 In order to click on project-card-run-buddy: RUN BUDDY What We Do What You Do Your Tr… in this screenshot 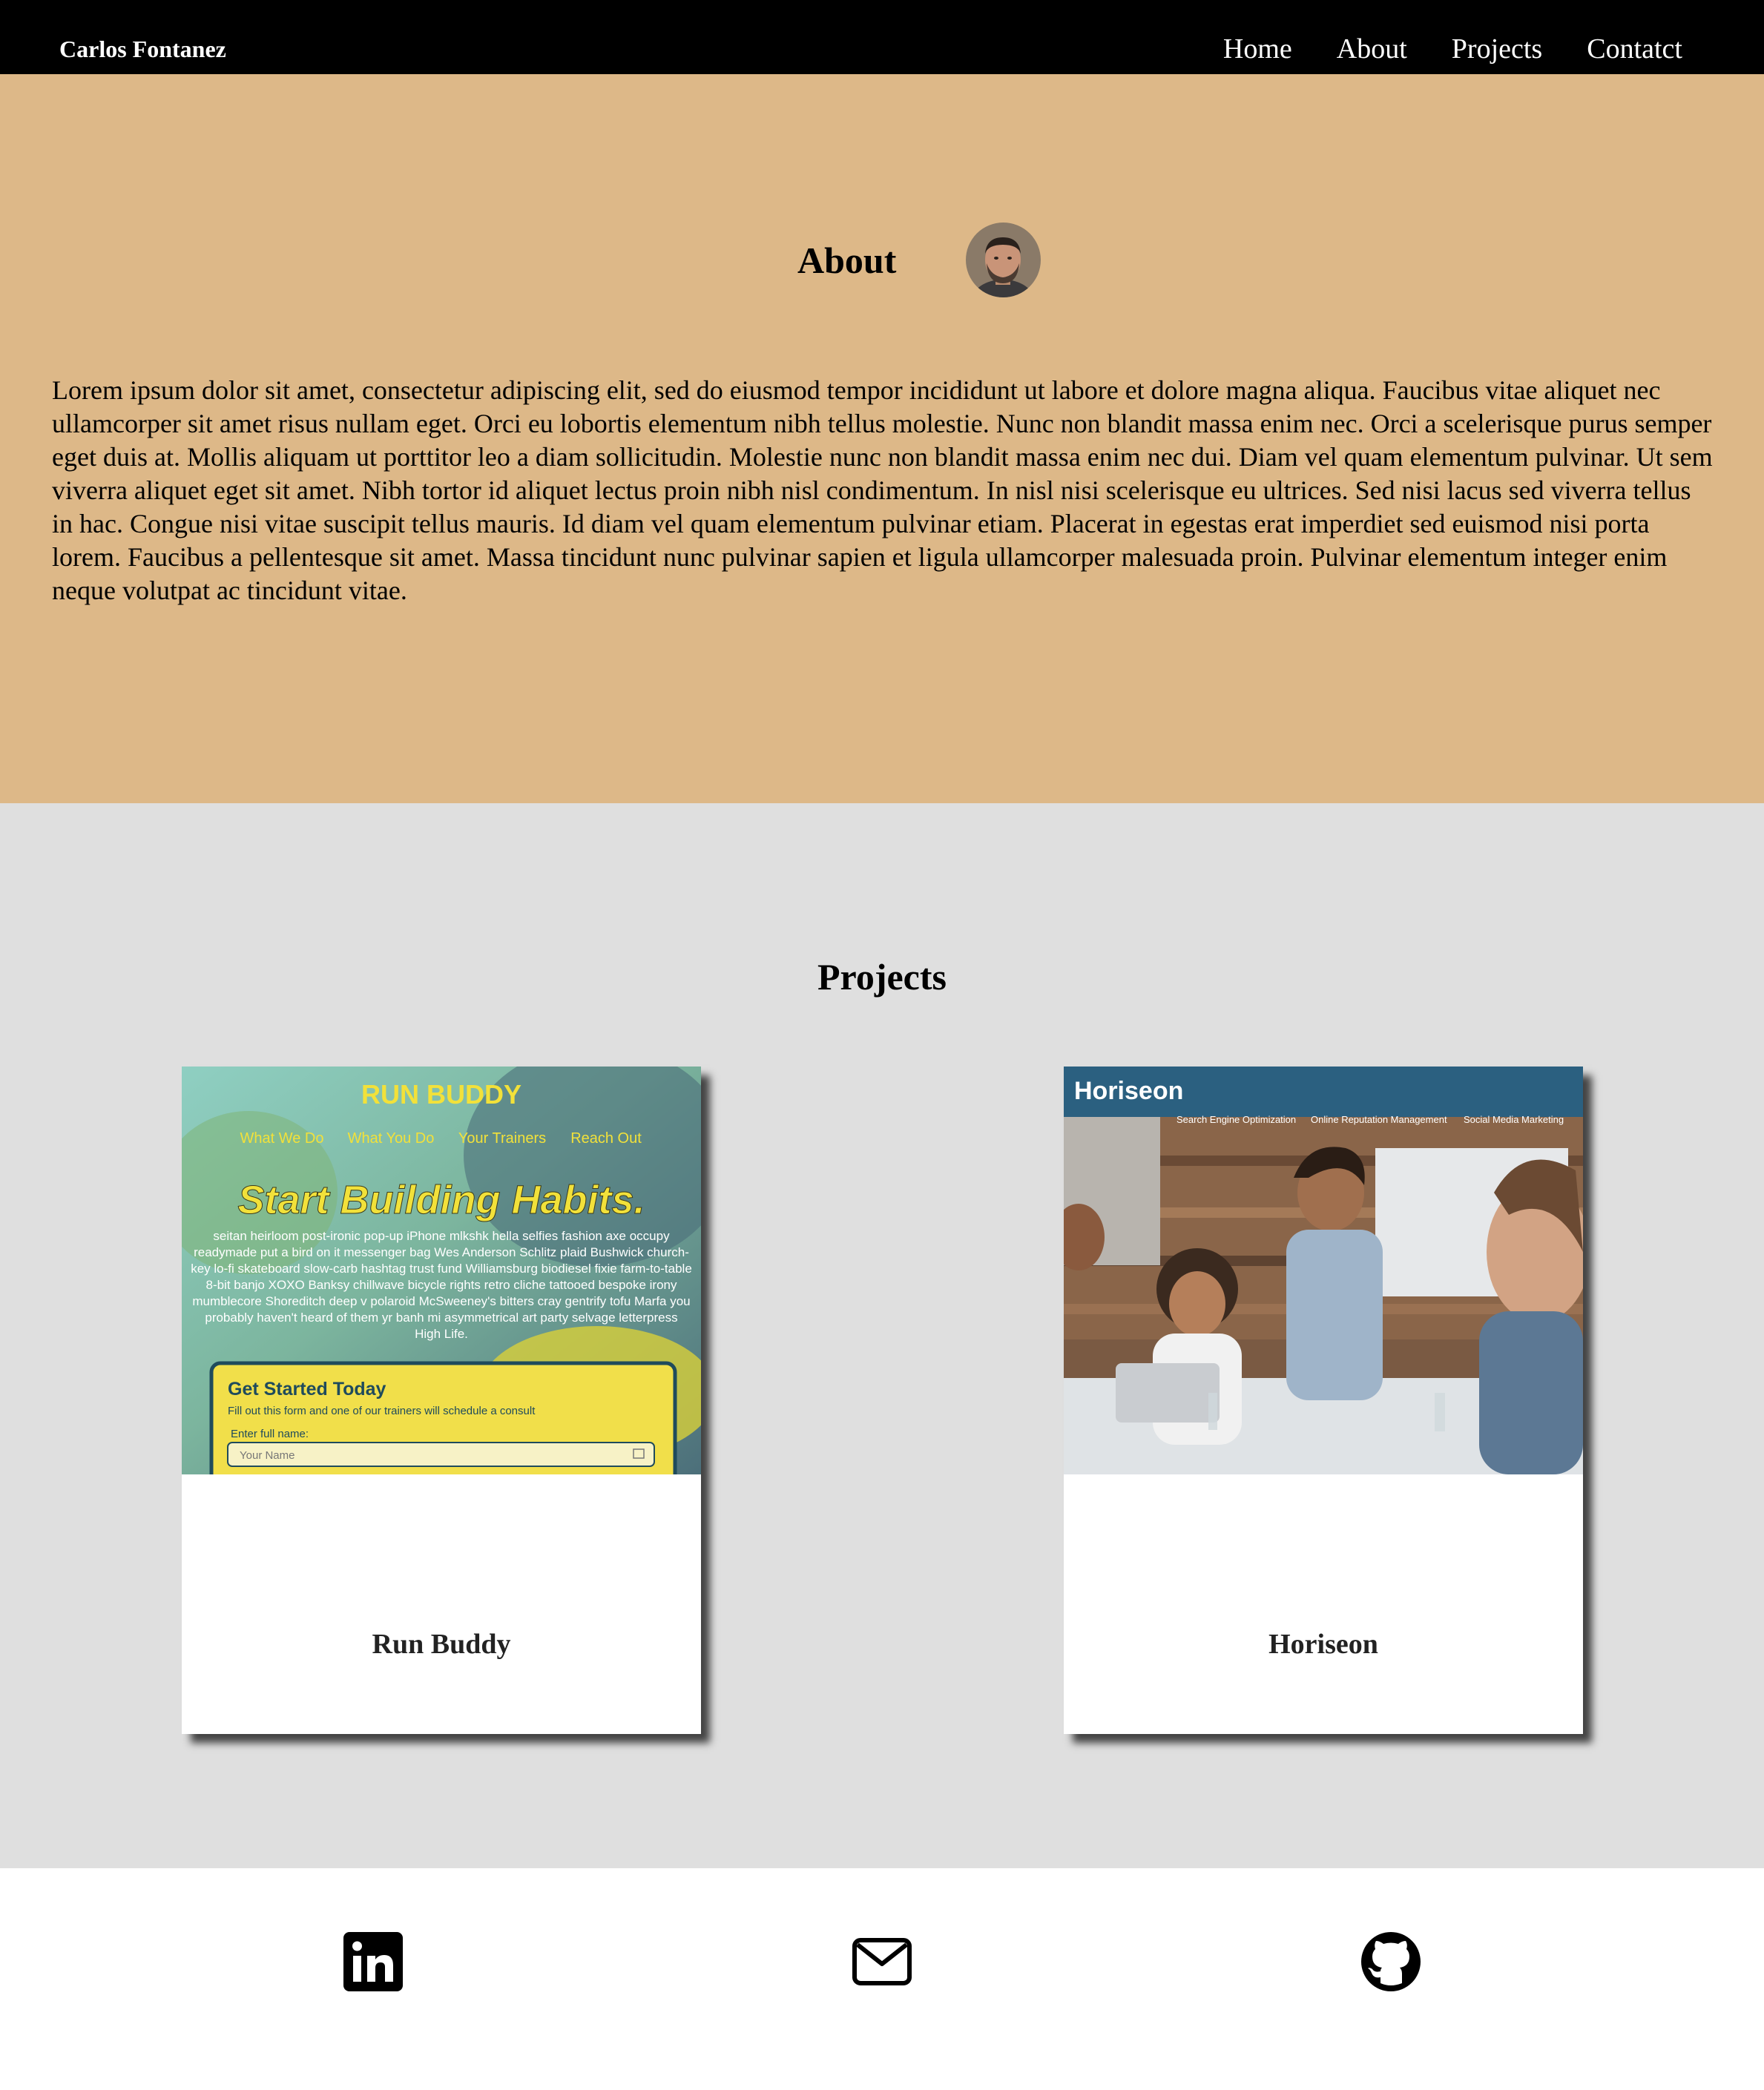, I will do `click(441, 1400)`.